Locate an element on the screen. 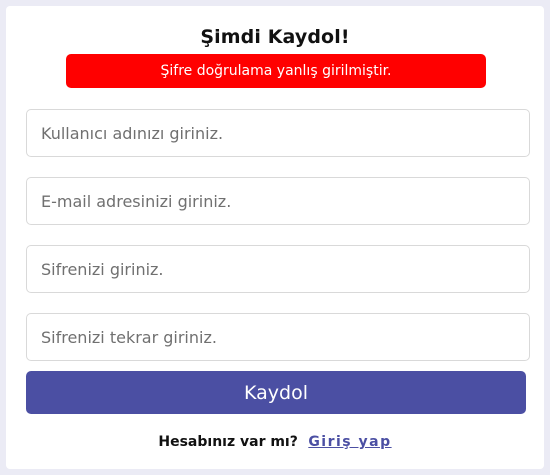  login-question: Hesabınız var mı? is located at coordinates (228, 442).